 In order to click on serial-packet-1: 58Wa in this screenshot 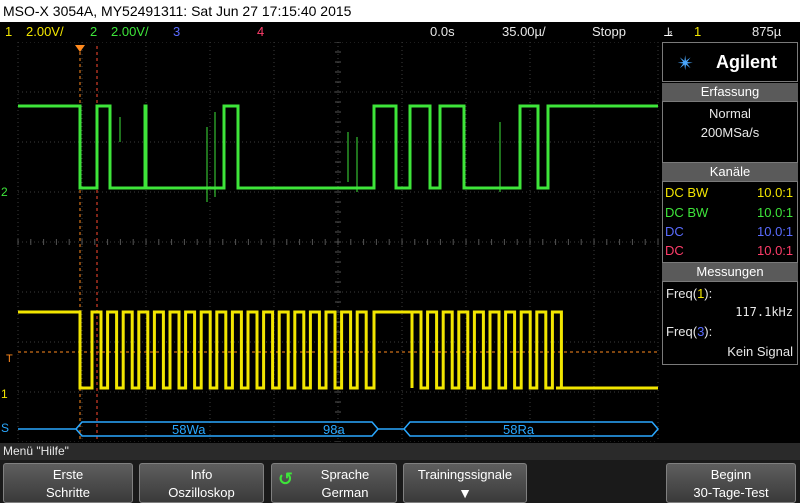, I will do `click(189, 429)`.